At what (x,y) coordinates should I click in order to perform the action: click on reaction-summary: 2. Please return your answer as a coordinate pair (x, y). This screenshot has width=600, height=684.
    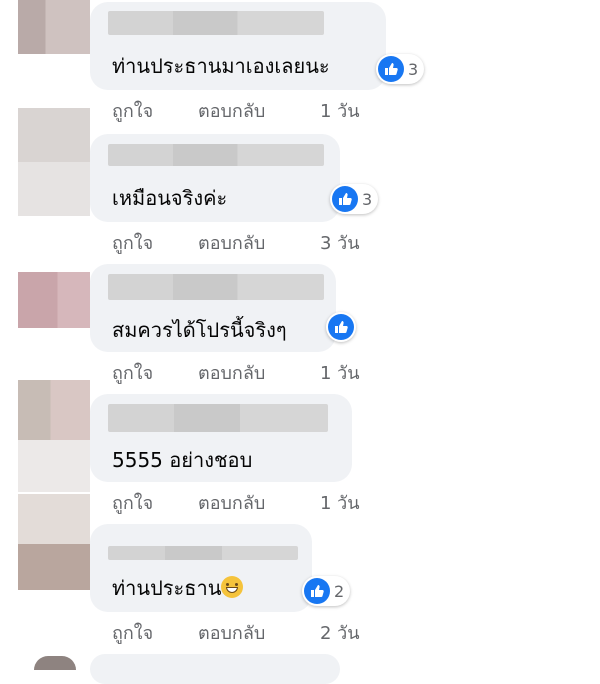
    Looking at the image, I should click on (326, 591).